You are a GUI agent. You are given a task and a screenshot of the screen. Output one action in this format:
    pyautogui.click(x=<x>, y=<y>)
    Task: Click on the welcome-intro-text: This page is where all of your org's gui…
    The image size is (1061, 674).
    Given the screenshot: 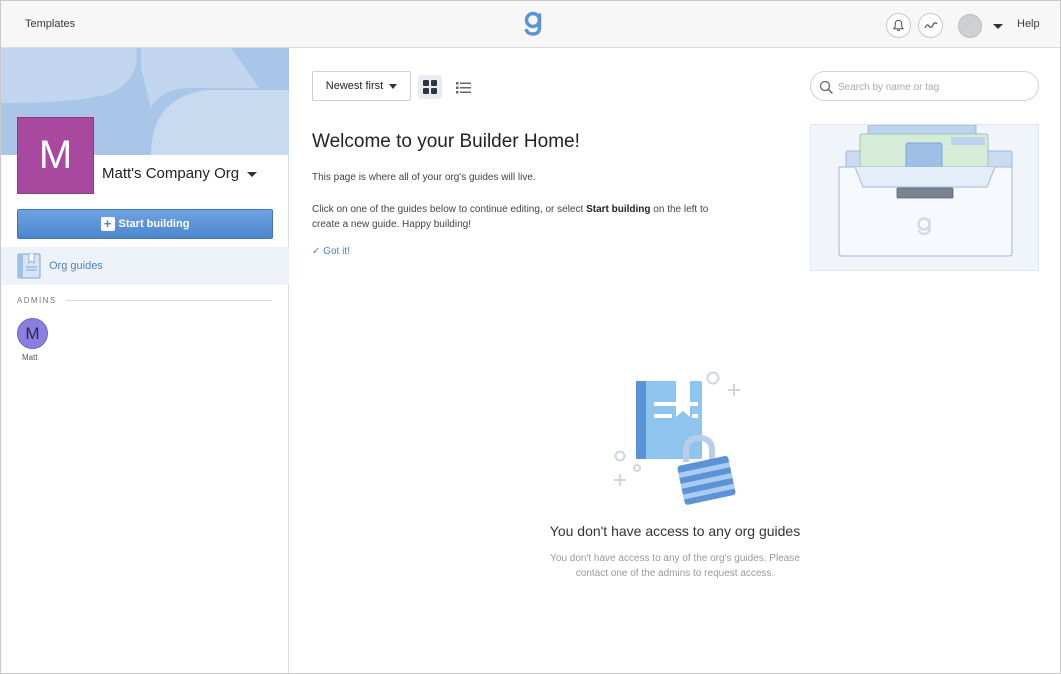 What is the action you would take?
    pyautogui.click(x=424, y=177)
    